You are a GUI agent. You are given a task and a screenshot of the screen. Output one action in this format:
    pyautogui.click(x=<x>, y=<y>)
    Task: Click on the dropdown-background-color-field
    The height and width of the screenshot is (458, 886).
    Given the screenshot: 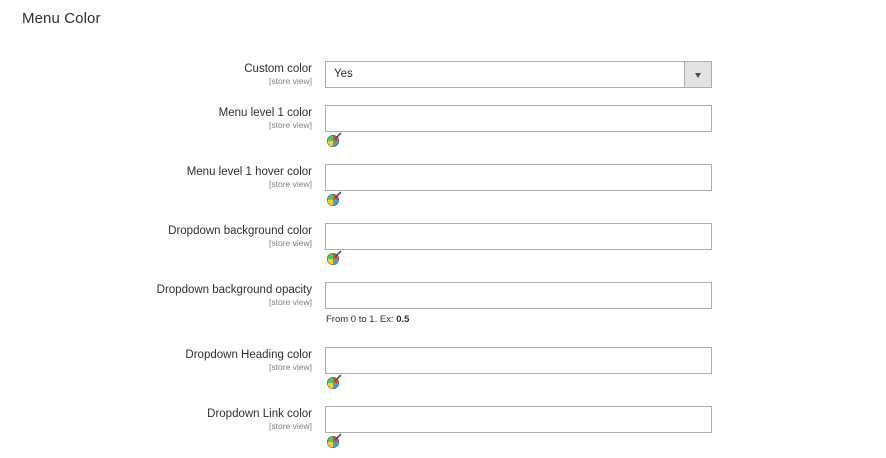 What is the action you would take?
    pyautogui.click(x=518, y=236)
    